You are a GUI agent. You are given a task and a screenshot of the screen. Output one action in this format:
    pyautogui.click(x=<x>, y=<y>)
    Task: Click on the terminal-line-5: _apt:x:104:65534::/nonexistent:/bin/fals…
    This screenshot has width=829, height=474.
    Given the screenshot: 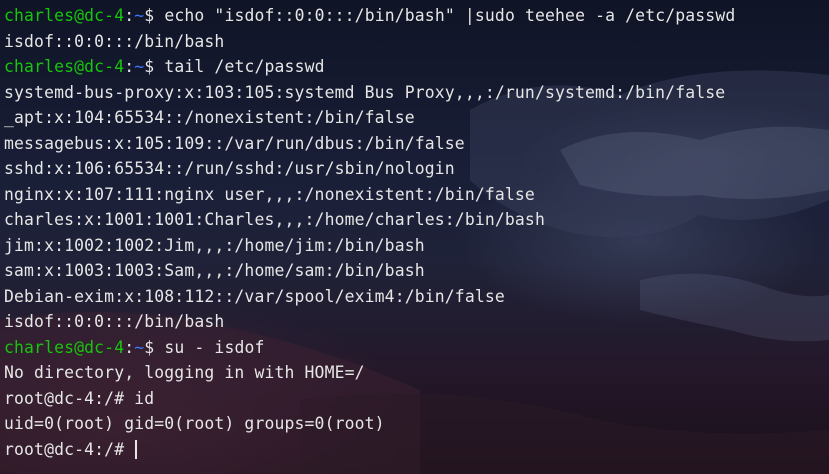 What is the action you would take?
    pyautogui.click(x=209, y=117)
    